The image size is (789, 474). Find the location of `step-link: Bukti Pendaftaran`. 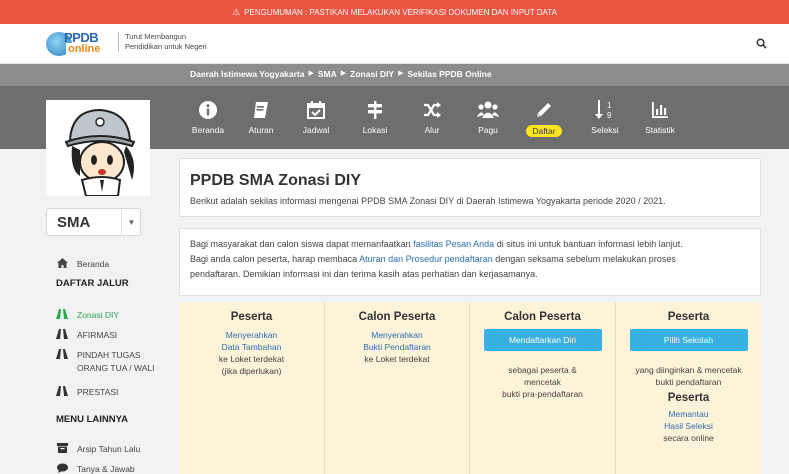

step-link: Bukti Pendaftaran is located at coordinates (397, 347).